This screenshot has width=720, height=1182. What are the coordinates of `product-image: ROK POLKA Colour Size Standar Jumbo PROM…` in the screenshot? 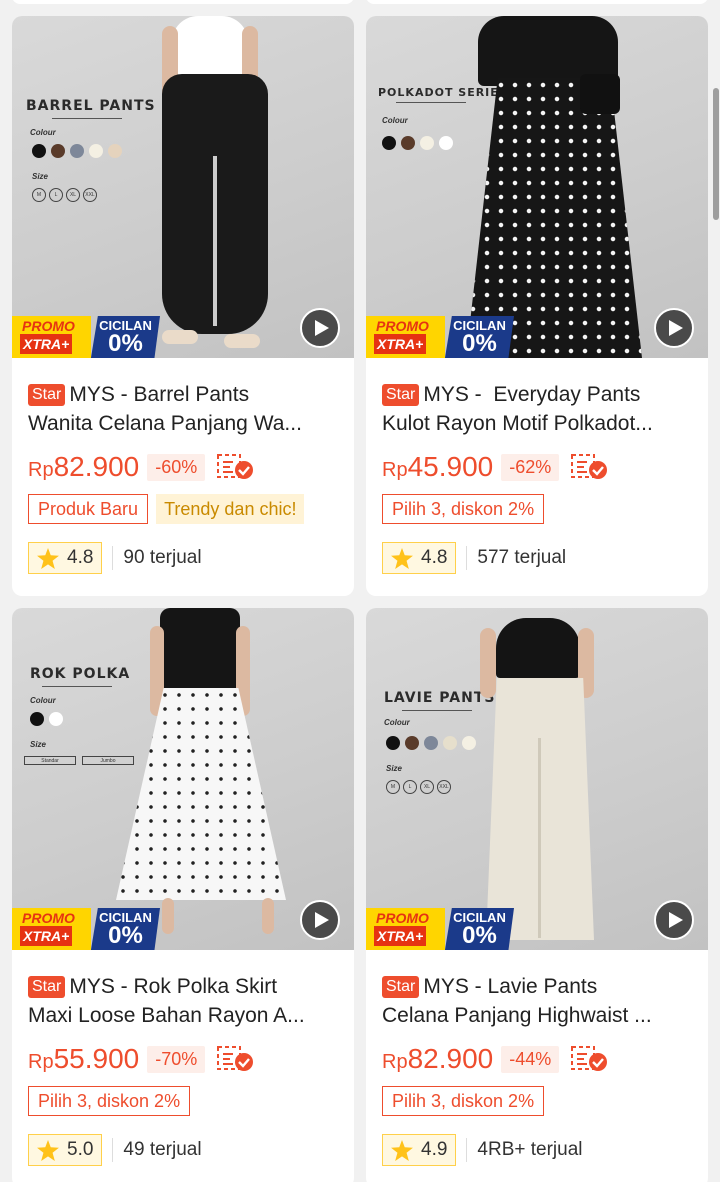 It's located at (183, 779).